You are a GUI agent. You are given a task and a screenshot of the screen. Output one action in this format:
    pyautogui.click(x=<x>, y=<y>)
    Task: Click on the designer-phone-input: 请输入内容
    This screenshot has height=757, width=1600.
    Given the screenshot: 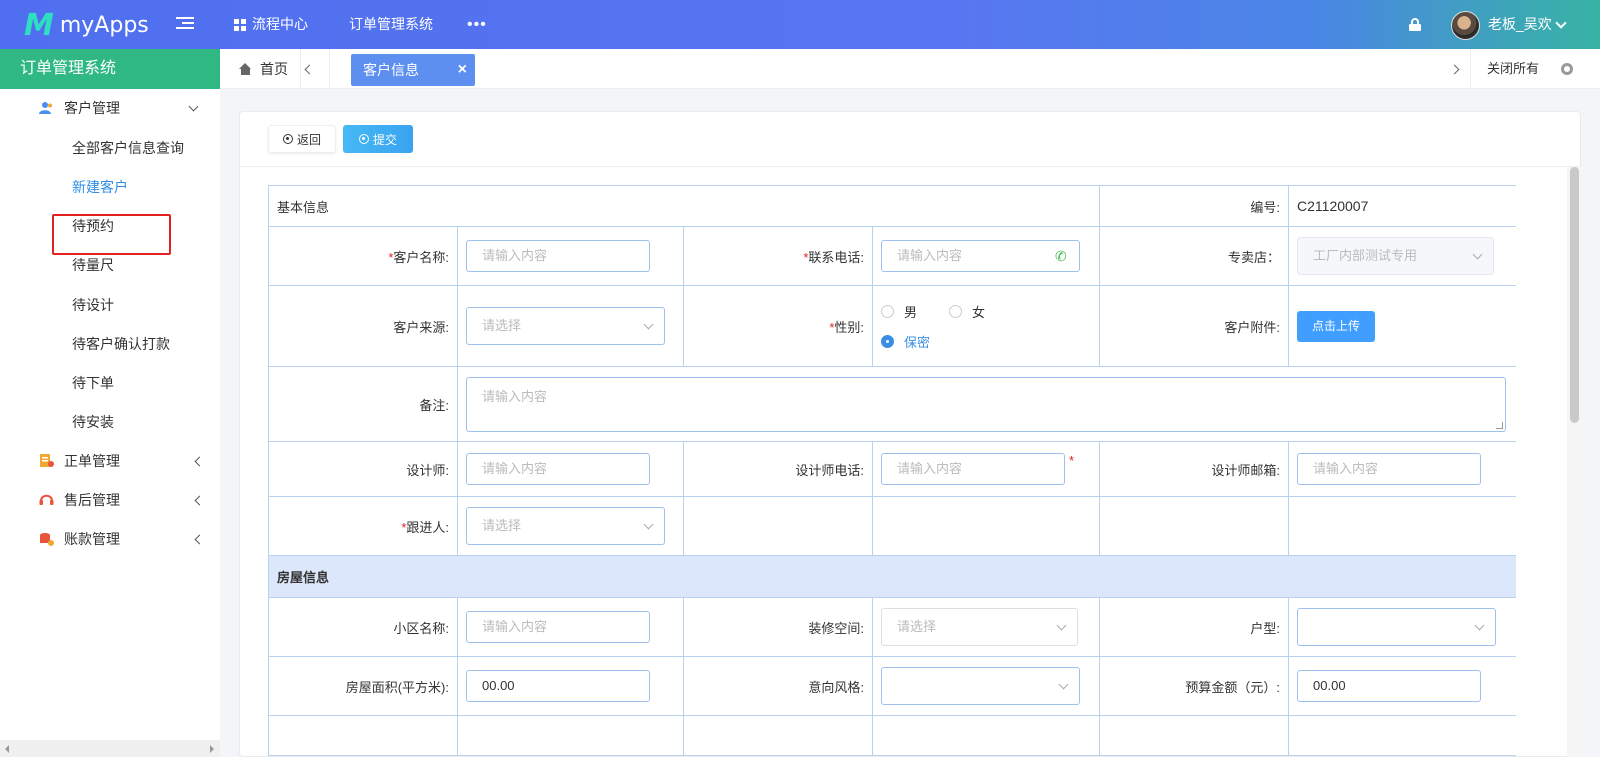 What is the action you would take?
    pyautogui.click(x=973, y=469)
    